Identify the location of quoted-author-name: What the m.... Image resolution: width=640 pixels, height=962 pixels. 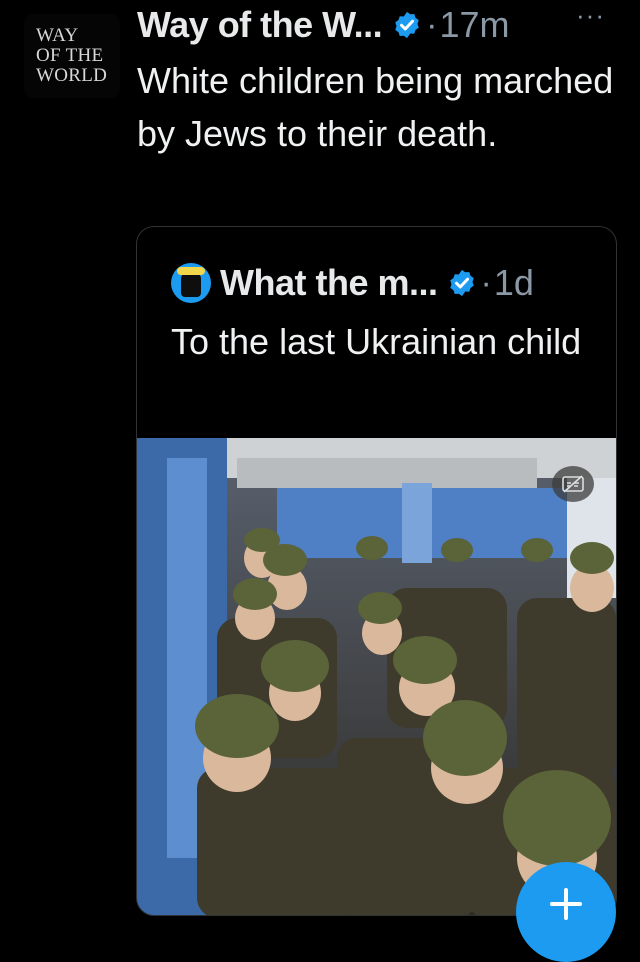
(329, 283).